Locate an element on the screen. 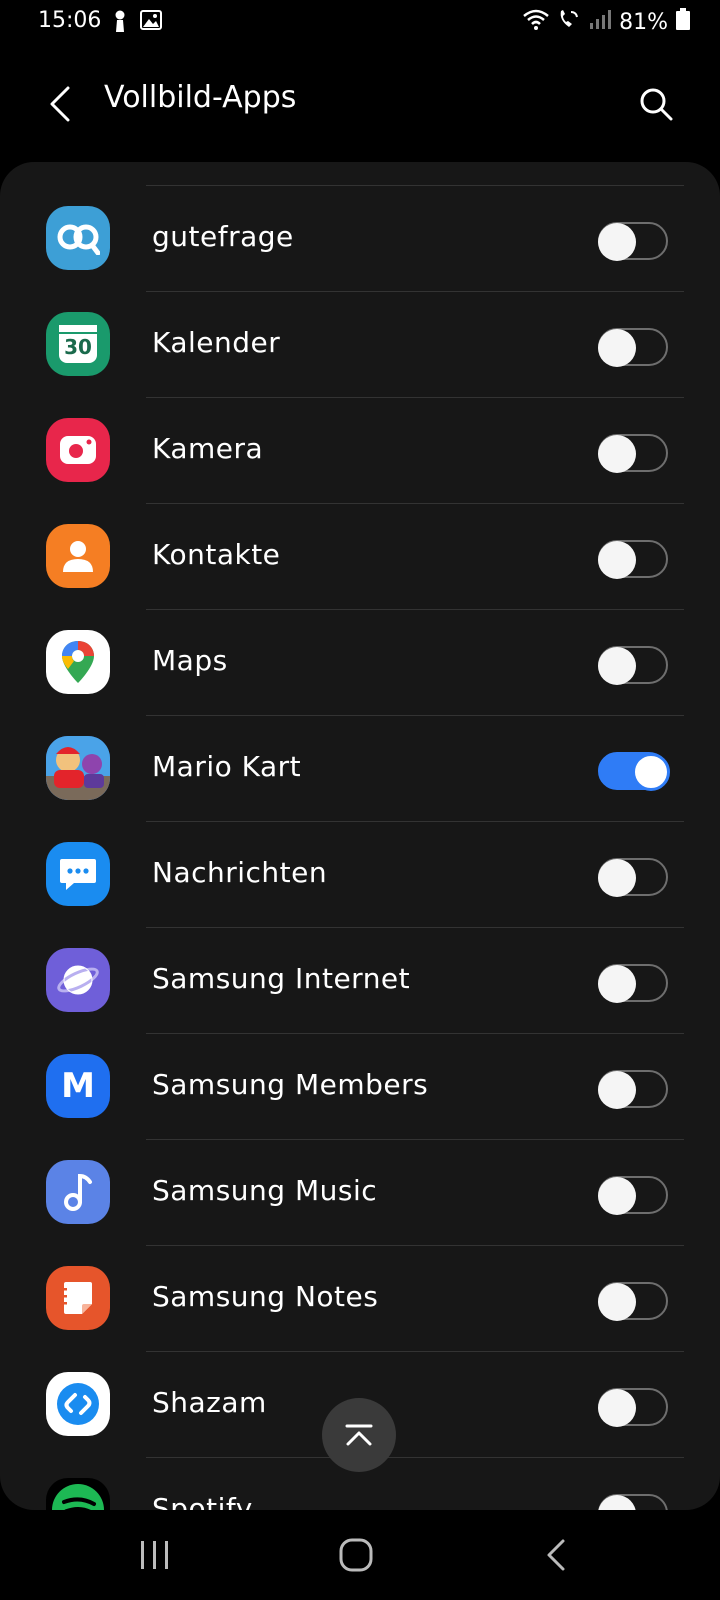 This screenshot has width=720, height=1600. battery-icon is located at coordinates (683, 22).